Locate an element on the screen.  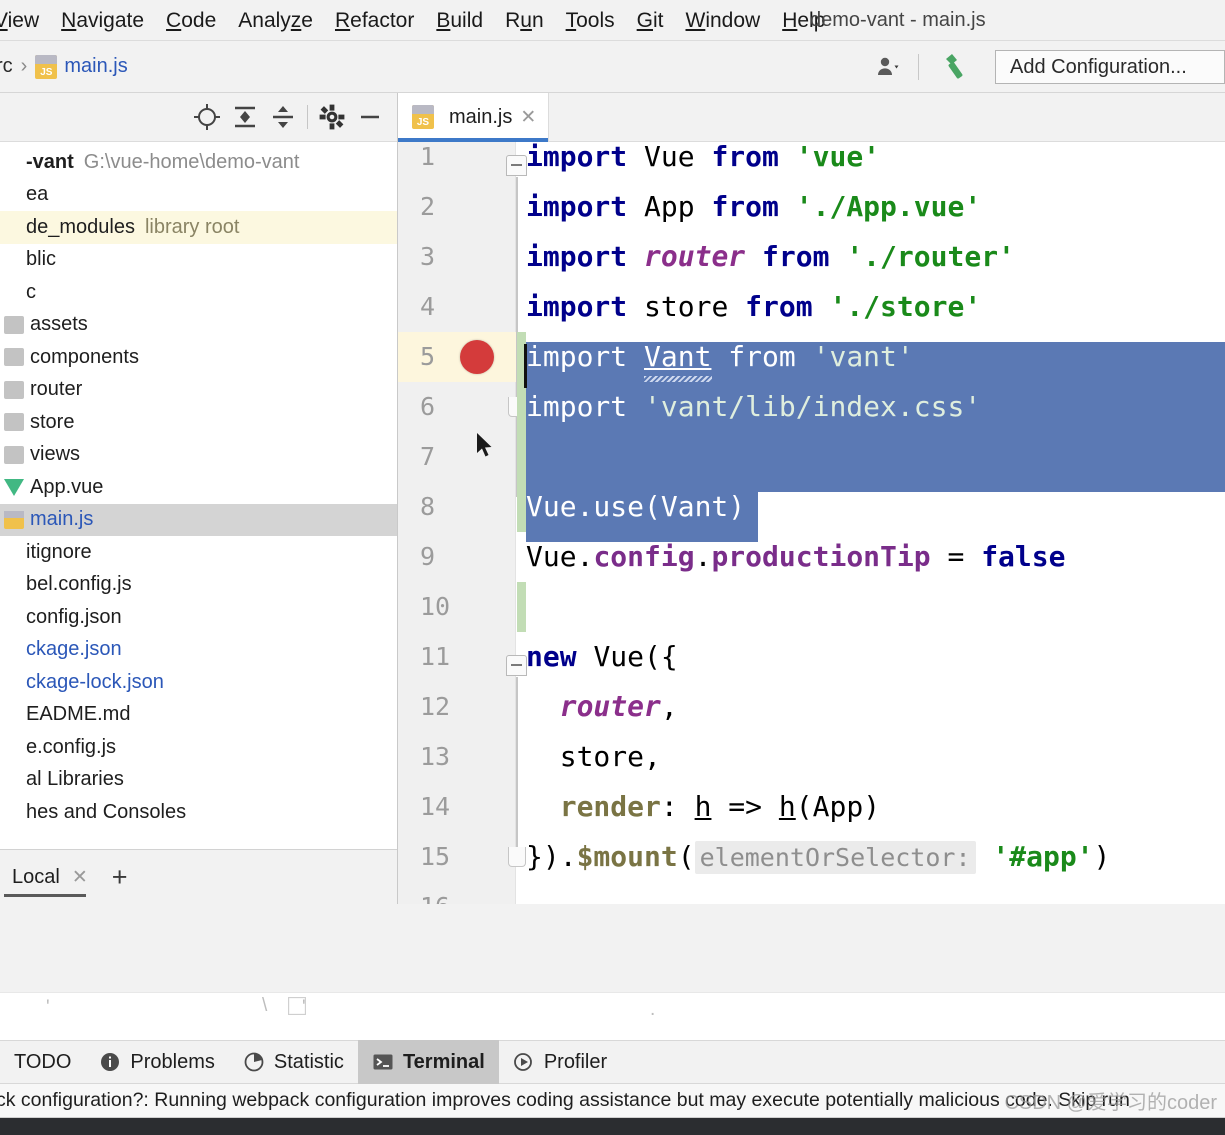
project-toolbar is located at coordinates (198, 117).